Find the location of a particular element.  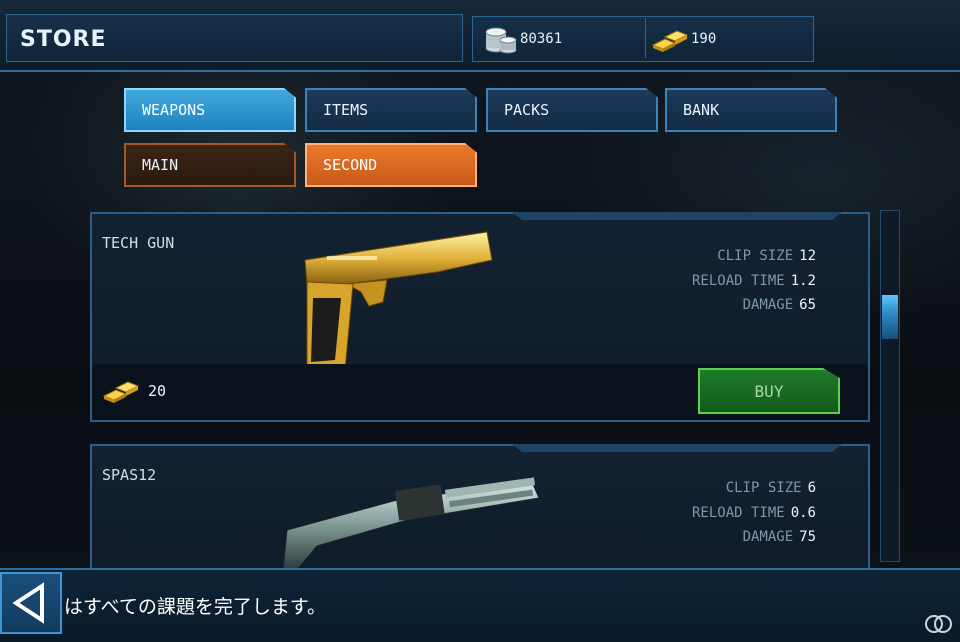

silver-coins-icon is located at coordinates (501, 40).